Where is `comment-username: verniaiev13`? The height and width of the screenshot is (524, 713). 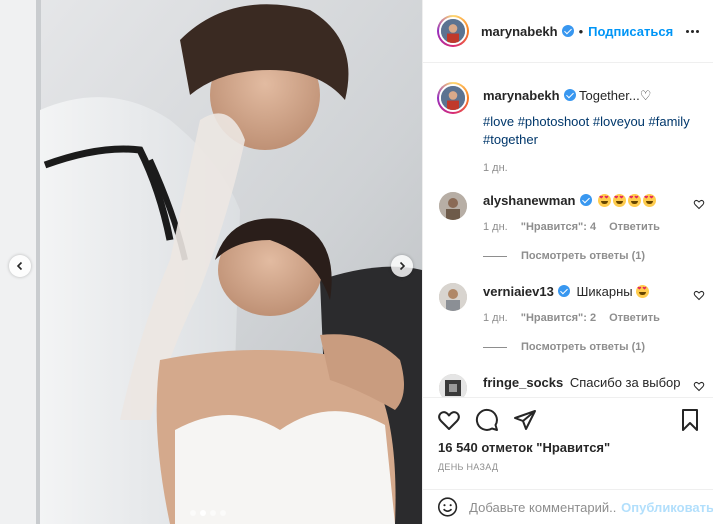
comment-username: verniaiev13 is located at coordinates (518, 291).